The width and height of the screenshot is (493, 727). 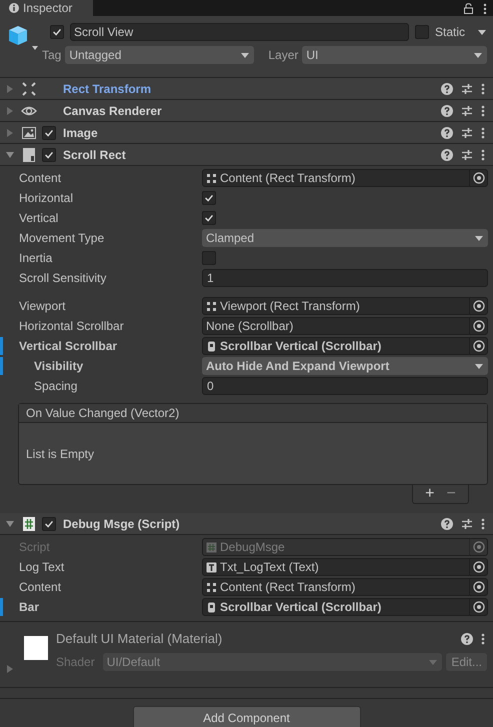 I want to click on tag-label: Tag, so click(x=52, y=55).